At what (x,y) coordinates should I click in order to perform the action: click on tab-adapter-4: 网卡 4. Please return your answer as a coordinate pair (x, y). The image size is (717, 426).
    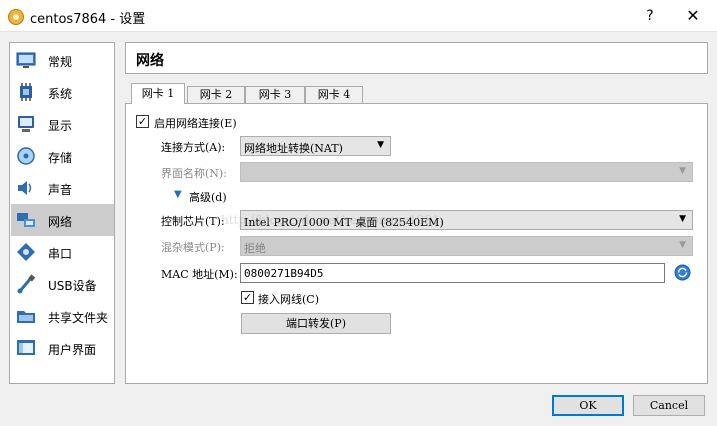
    Looking at the image, I should click on (334, 95).